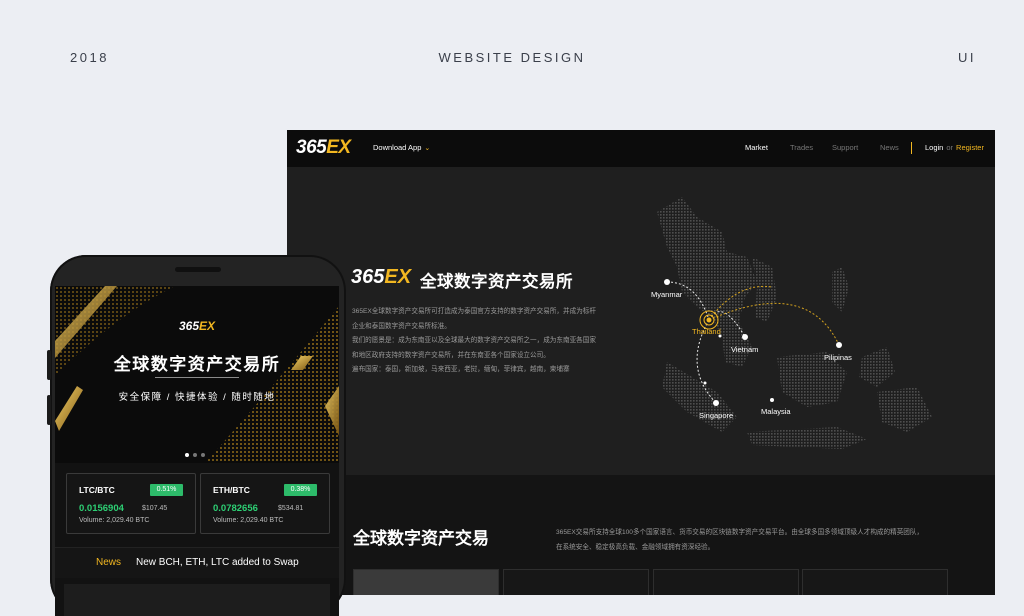 The height and width of the screenshot is (616, 1024). What do you see at coordinates (427, 148) in the screenshot?
I see `chevron-down-icon: ⌄` at bounding box center [427, 148].